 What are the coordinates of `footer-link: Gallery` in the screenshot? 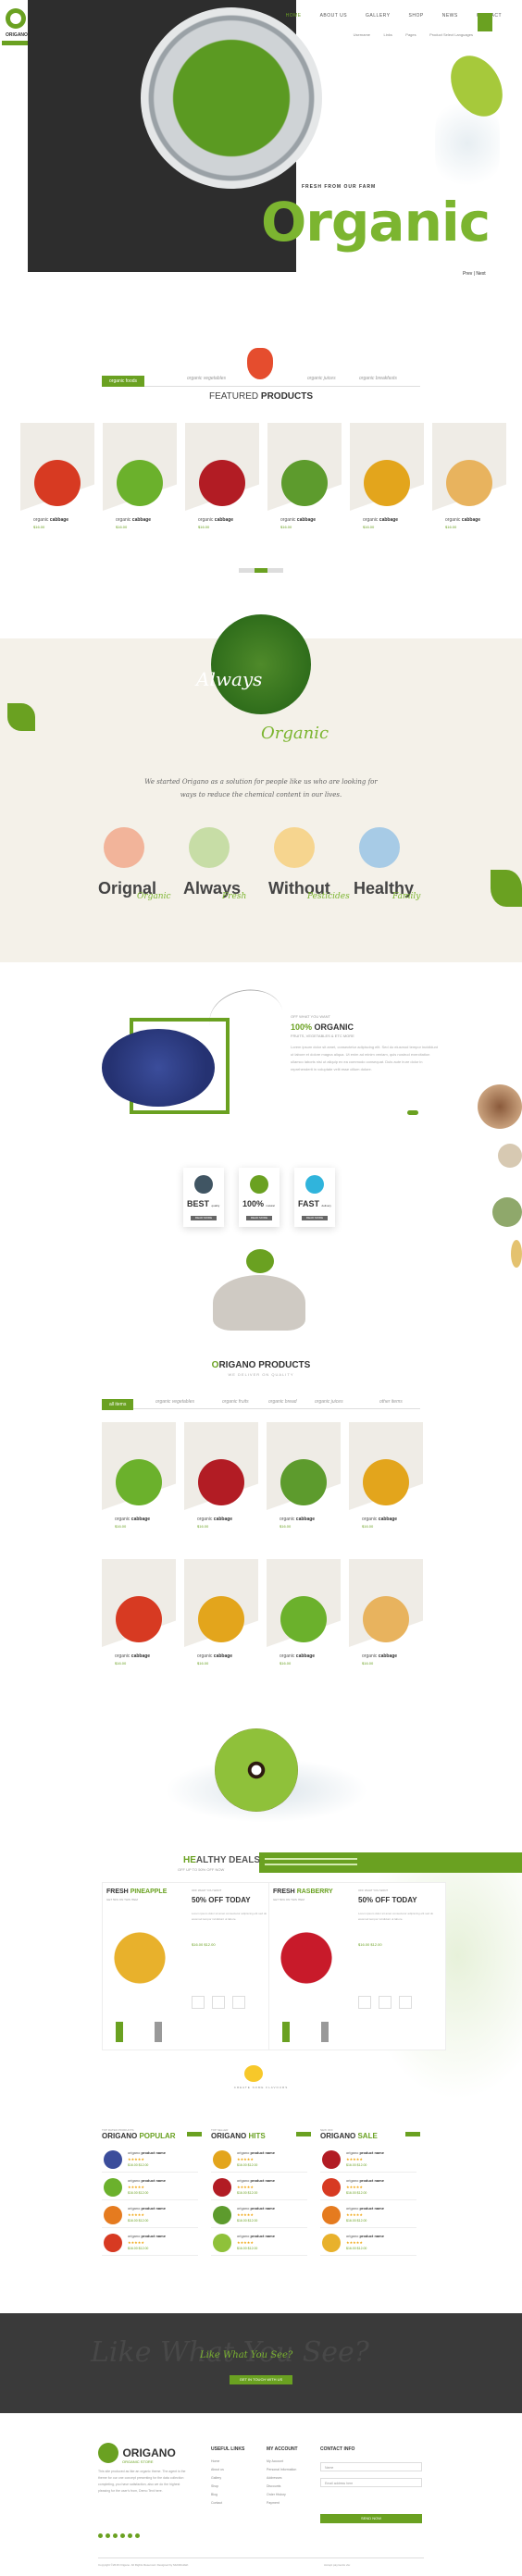 It's located at (216, 2478).